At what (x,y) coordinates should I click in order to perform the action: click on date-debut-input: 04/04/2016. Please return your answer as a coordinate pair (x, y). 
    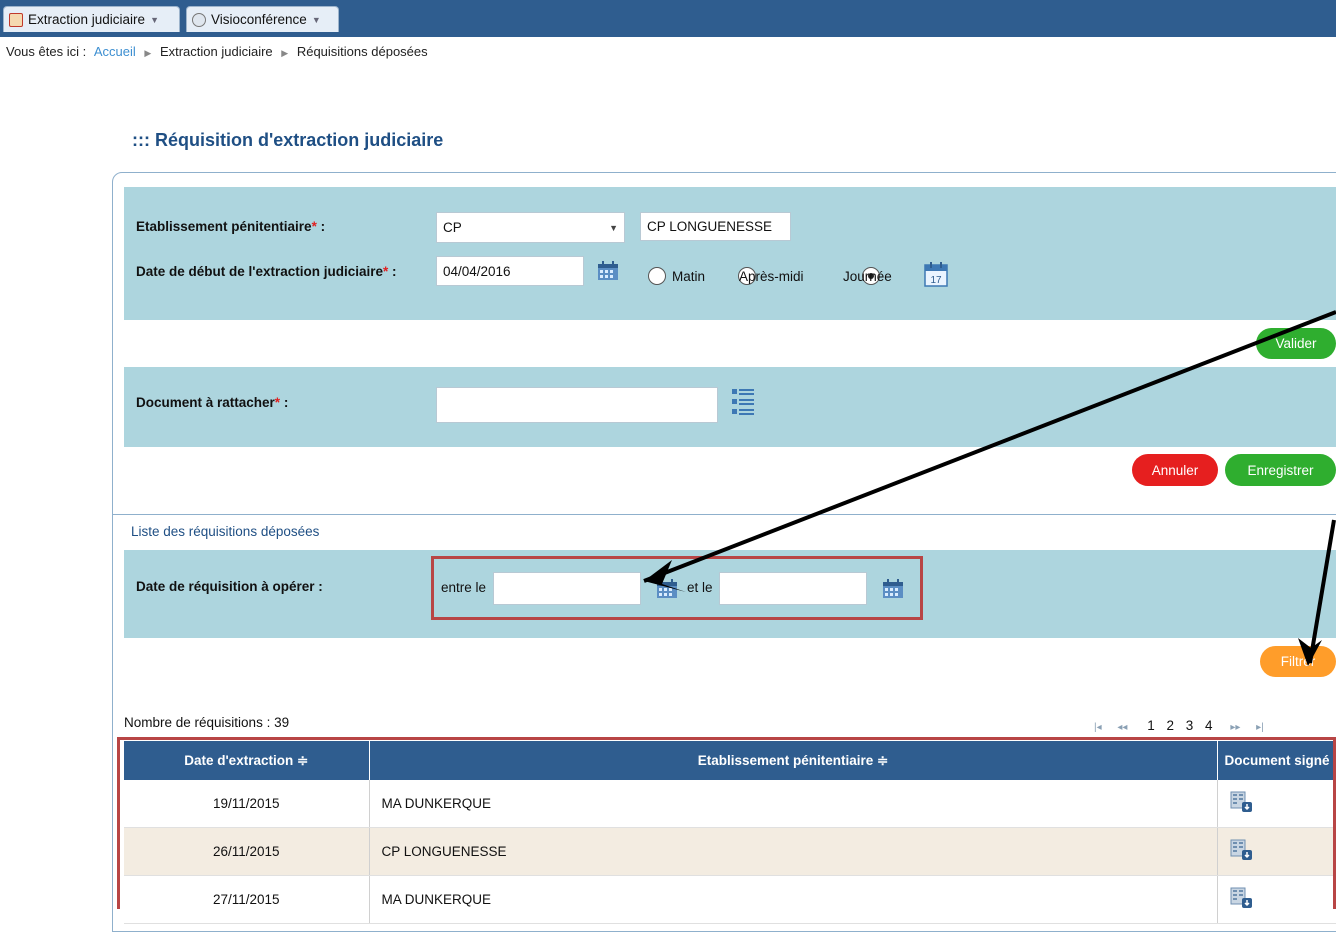
    Looking at the image, I should click on (510, 271).